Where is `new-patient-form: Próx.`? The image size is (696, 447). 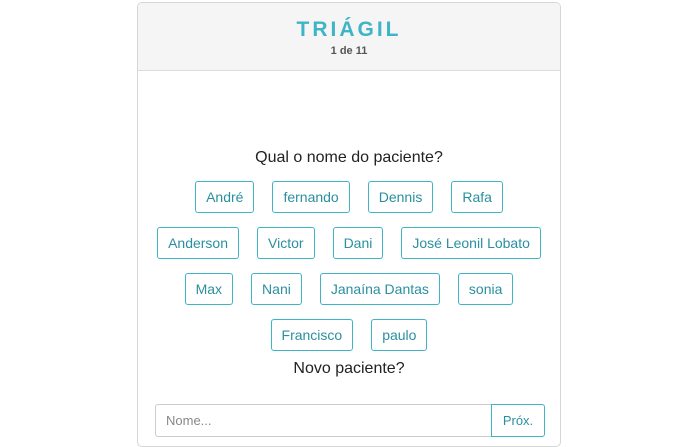 new-patient-form: Próx. is located at coordinates (350, 420).